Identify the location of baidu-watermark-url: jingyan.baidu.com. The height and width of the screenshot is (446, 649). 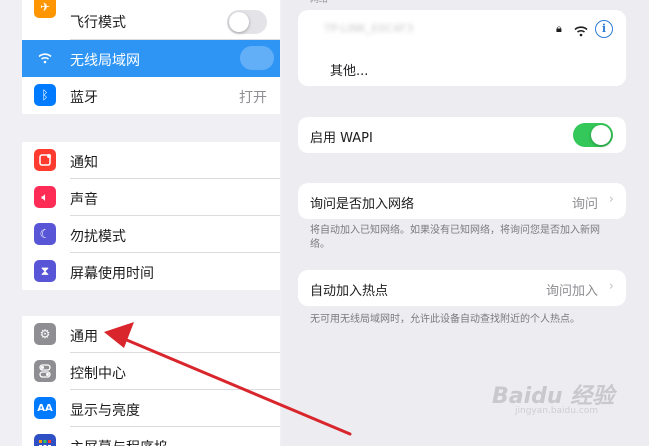
(557, 411).